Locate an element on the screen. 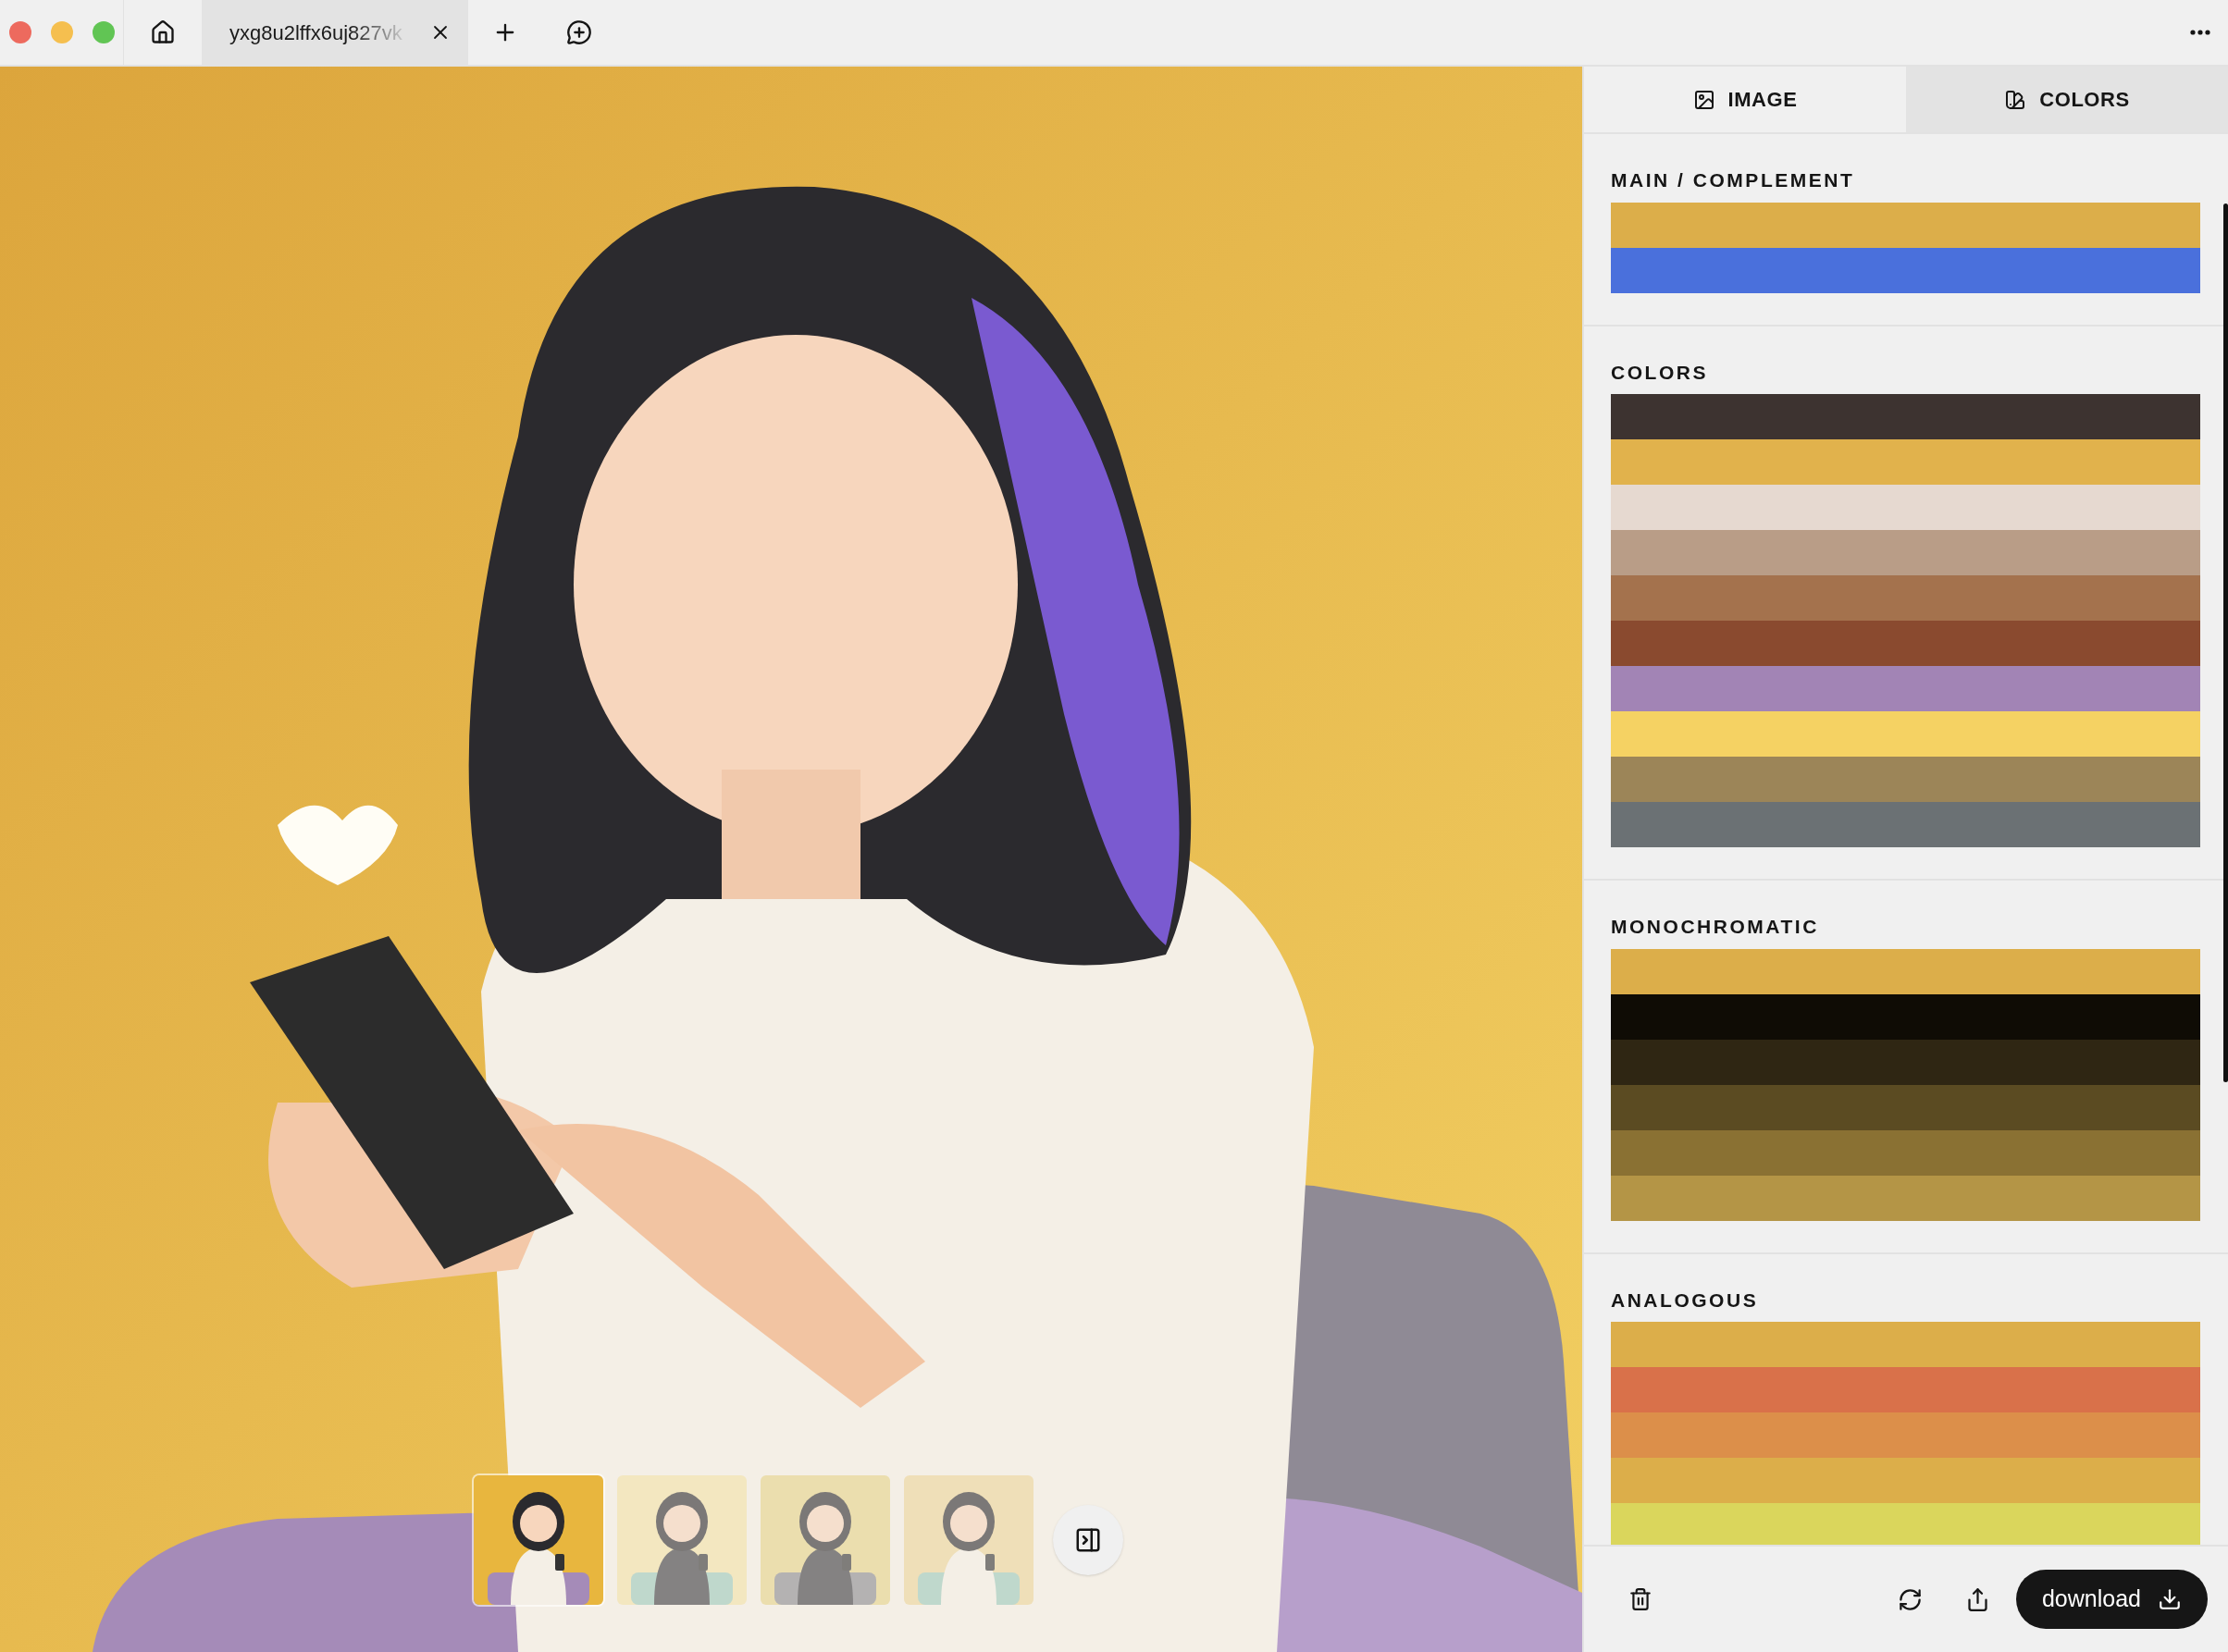 This screenshot has width=2228, height=1652. panel-tab: COLORS is located at coordinates (2067, 99).